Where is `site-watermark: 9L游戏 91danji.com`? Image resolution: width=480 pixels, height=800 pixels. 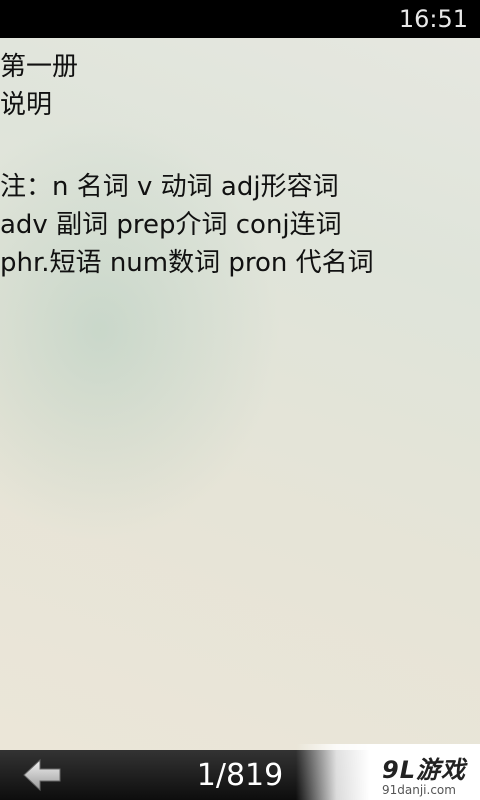
site-watermark: 9L游戏 91danji.com is located at coordinates (388, 772).